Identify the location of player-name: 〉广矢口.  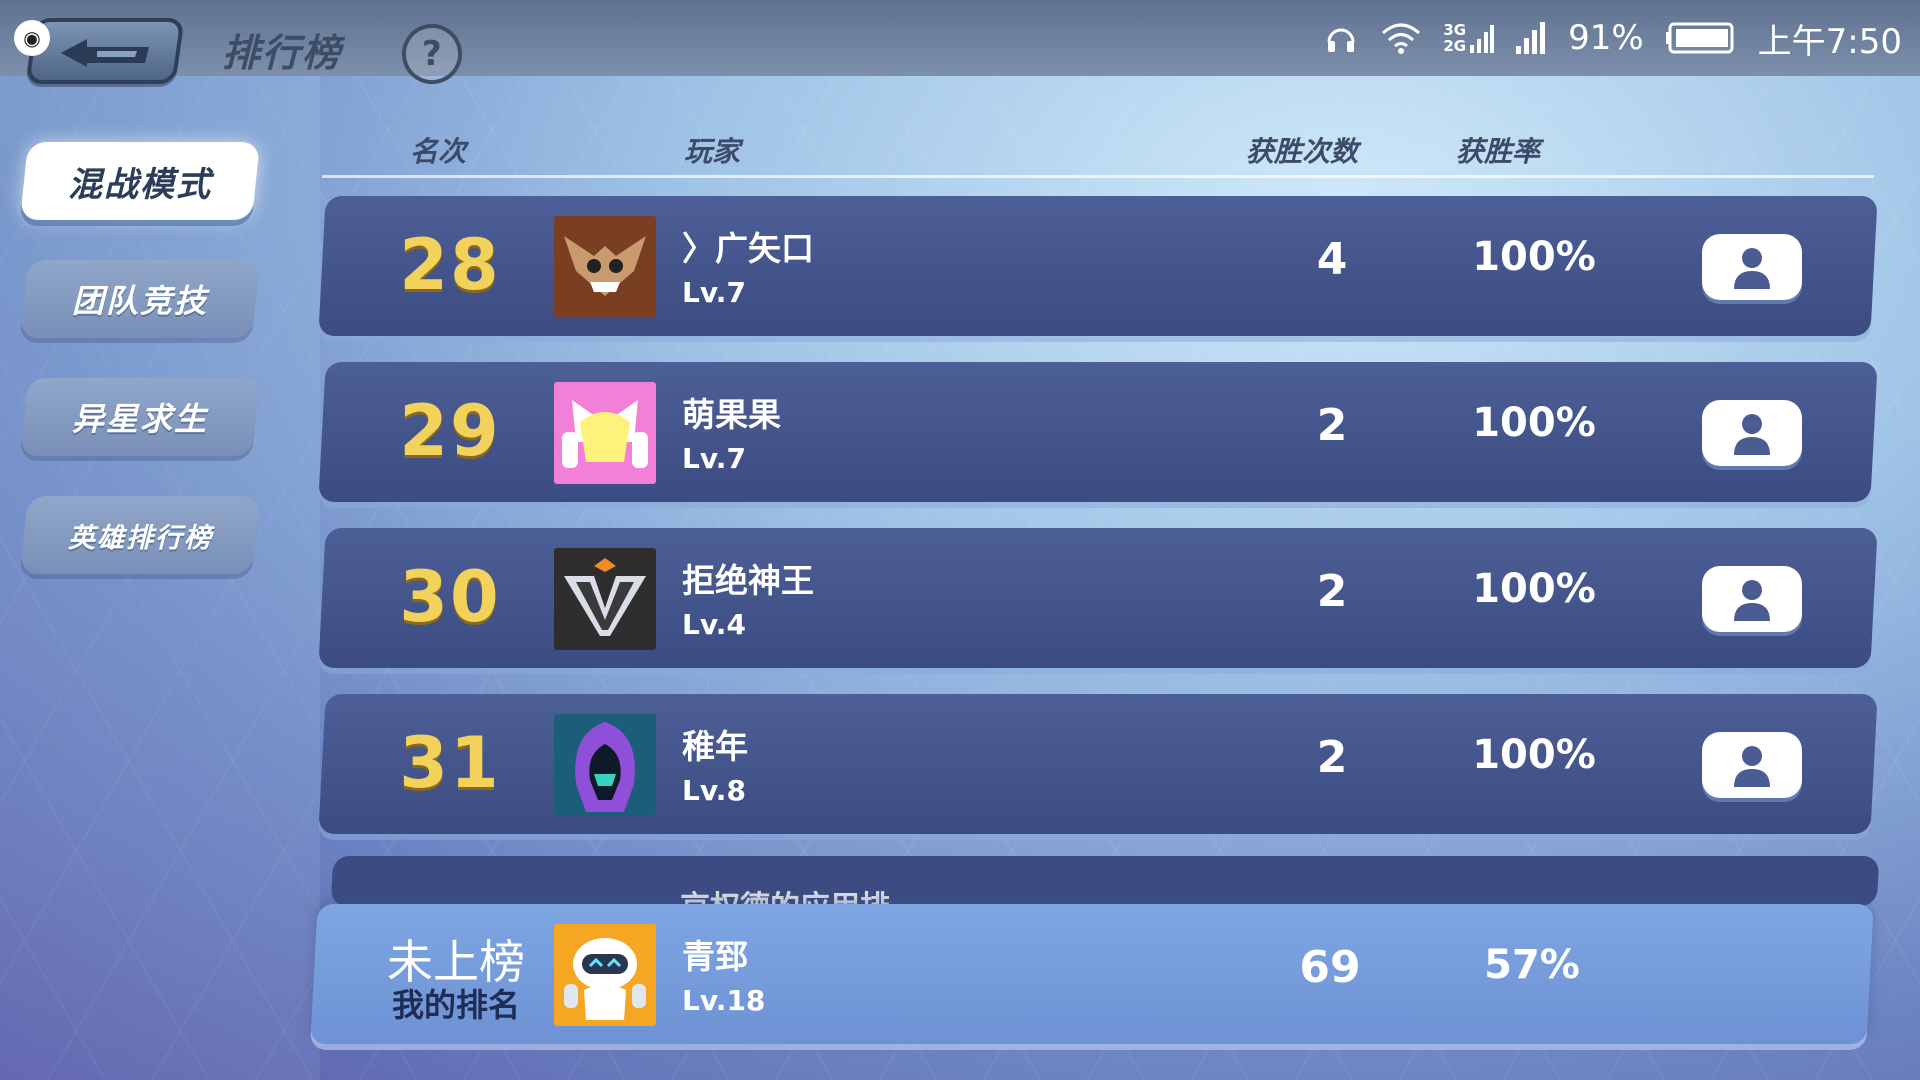
(748, 248).